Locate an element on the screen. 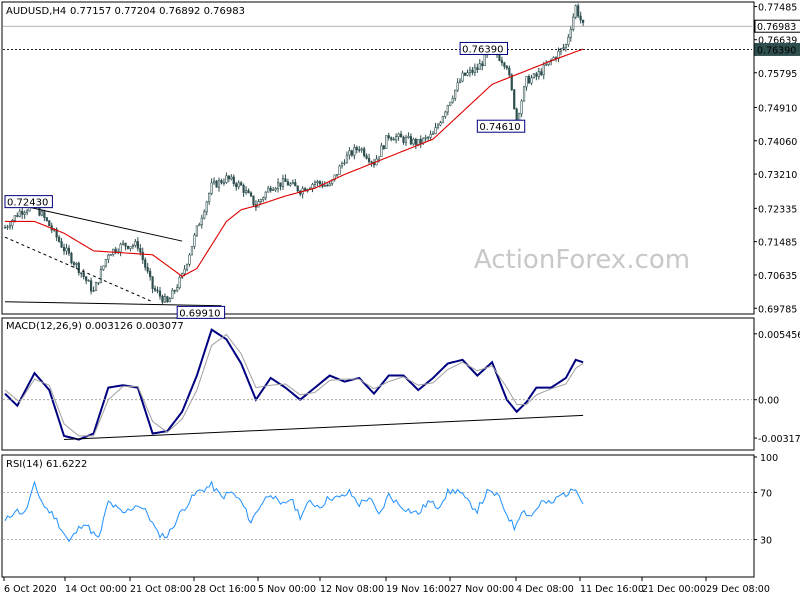 The width and height of the screenshot is (800, 600). macd-y-tick-label: 0.00 is located at coordinates (768, 401).